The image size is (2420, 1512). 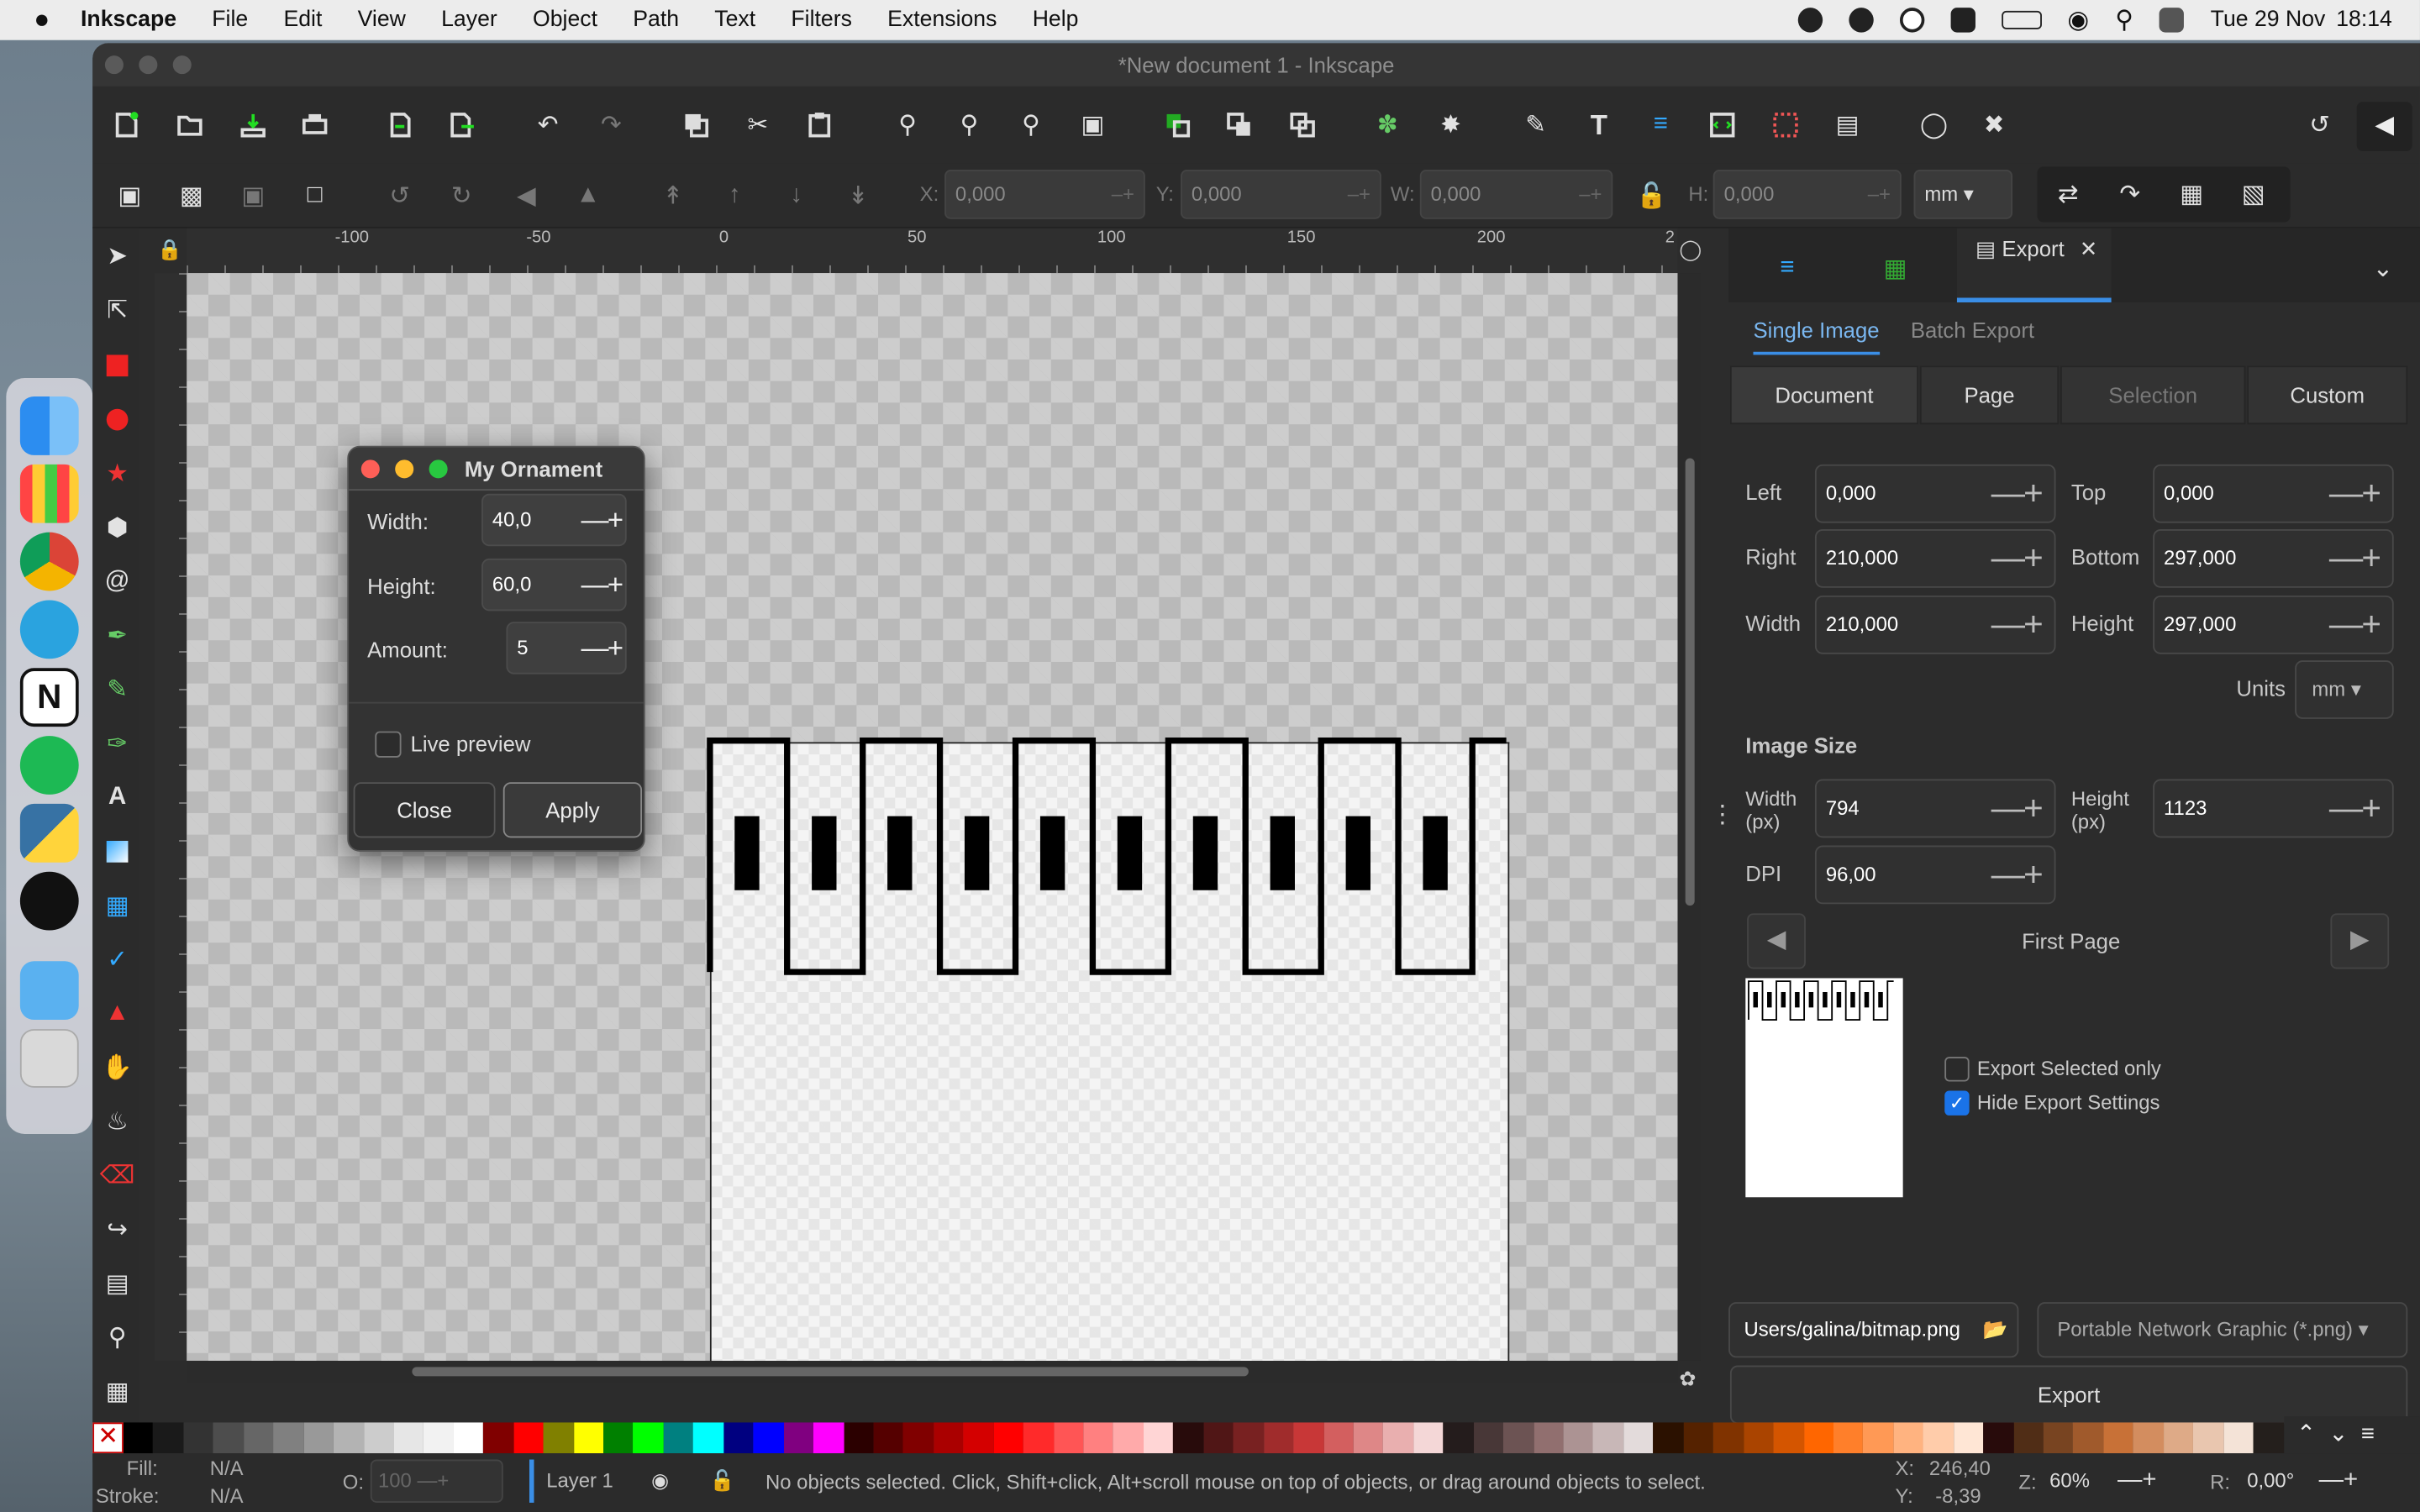 What do you see at coordinates (1962, 20) in the screenshot?
I see `input-source-icon` at bounding box center [1962, 20].